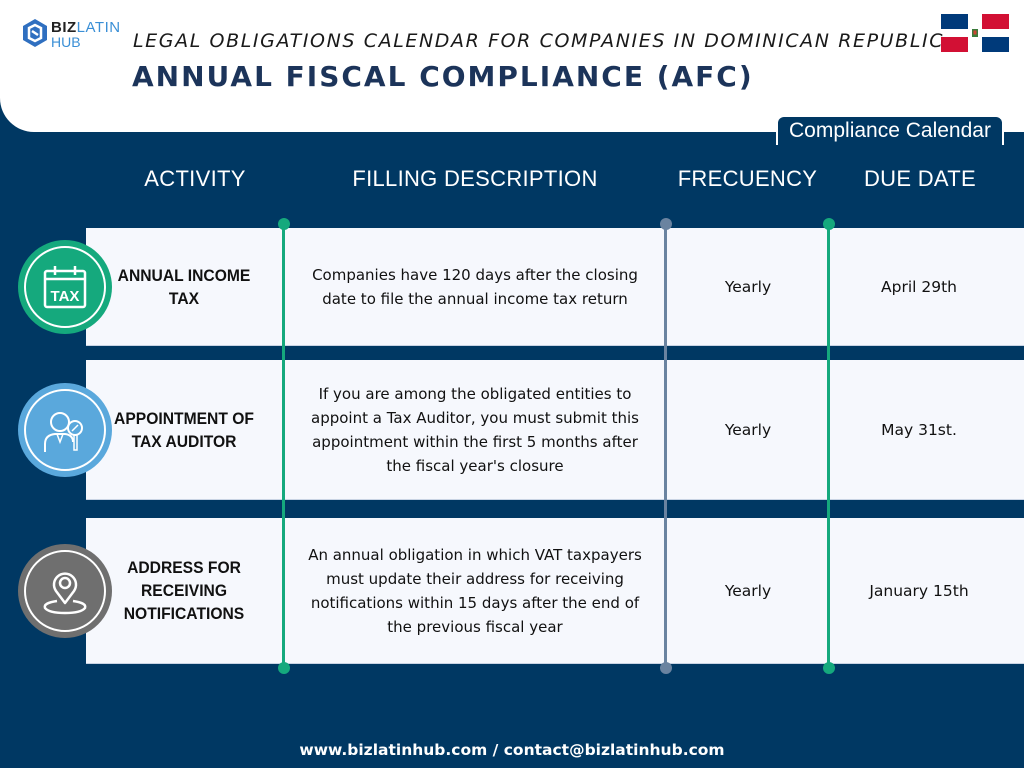 Image resolution: width=1024 pixels, height=768 pixels. I want to click on location-pin-icon, so click(65, 591).